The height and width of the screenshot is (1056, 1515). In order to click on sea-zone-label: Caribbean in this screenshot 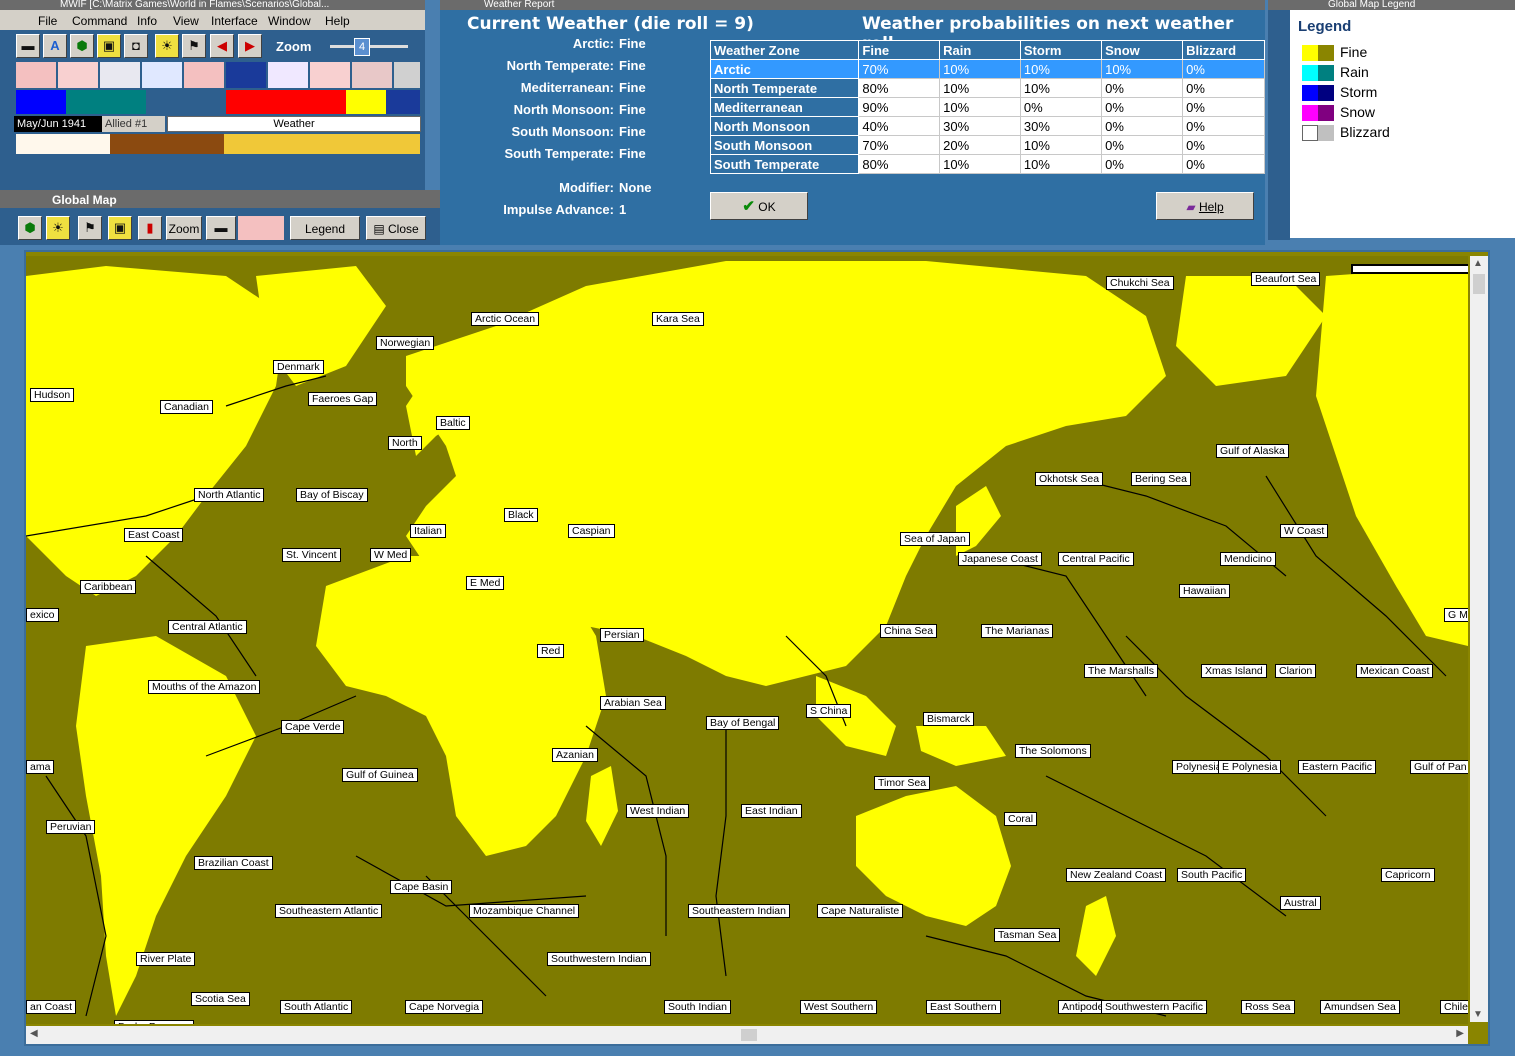, I will do `click(108, 587)`.